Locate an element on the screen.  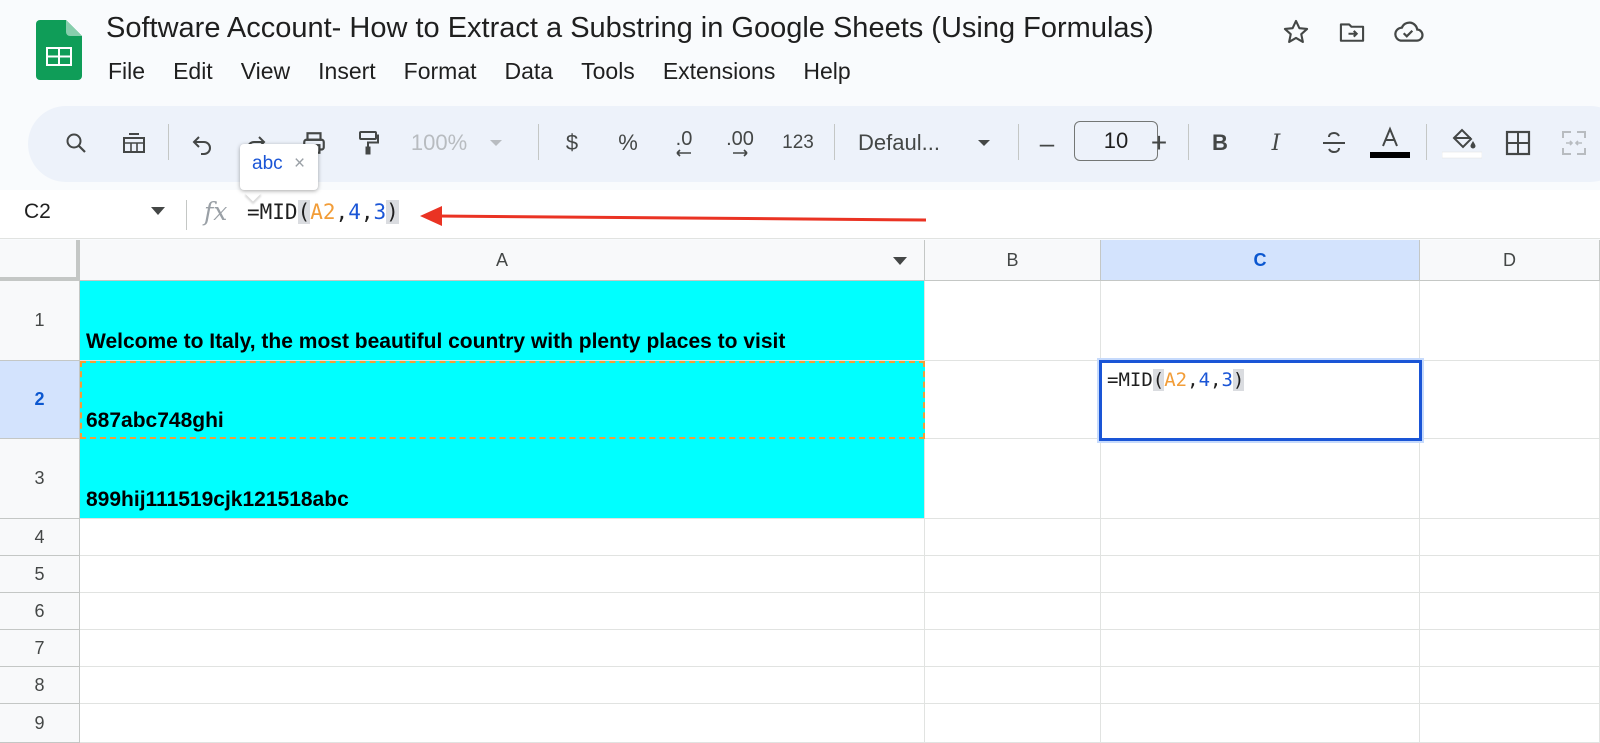
menu-help: Help is located at coordinates (826, 71).